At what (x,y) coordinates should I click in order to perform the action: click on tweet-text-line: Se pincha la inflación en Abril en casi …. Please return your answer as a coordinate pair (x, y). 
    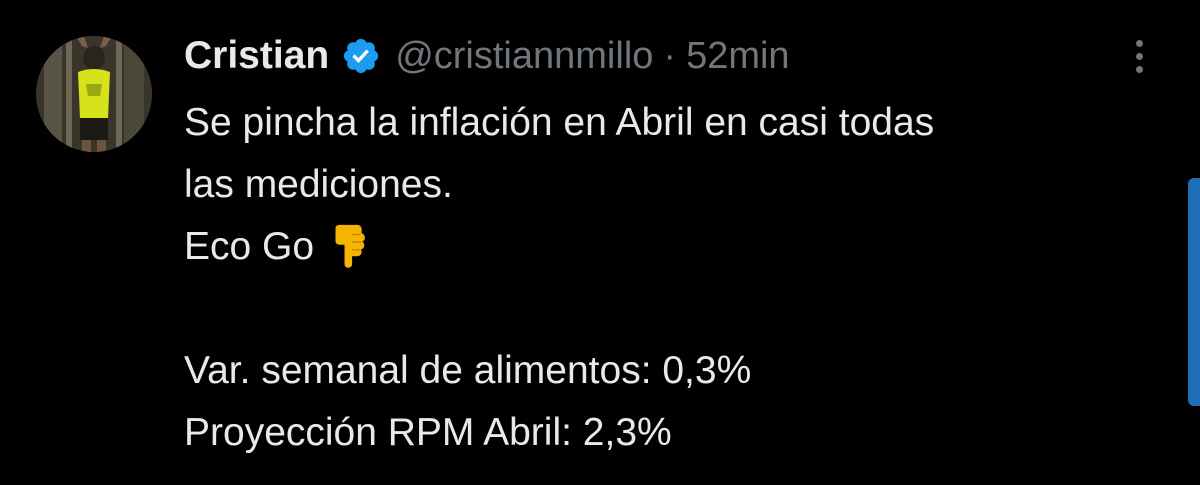
    Looking at the image, I should click on (559, 122).